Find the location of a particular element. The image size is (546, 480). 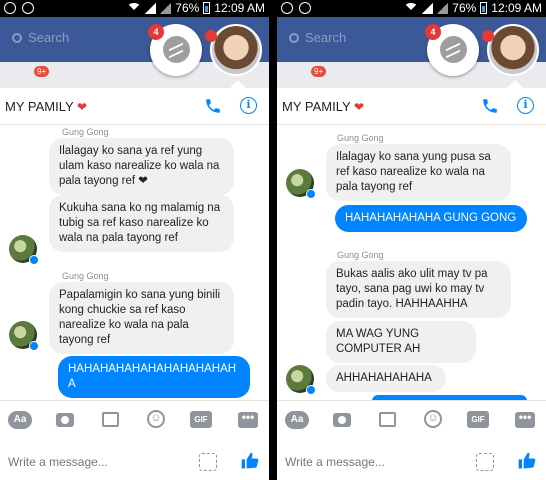

message-bubble: MA WAG YUNG COMPUTER AH is located at coordinates (401, 342).